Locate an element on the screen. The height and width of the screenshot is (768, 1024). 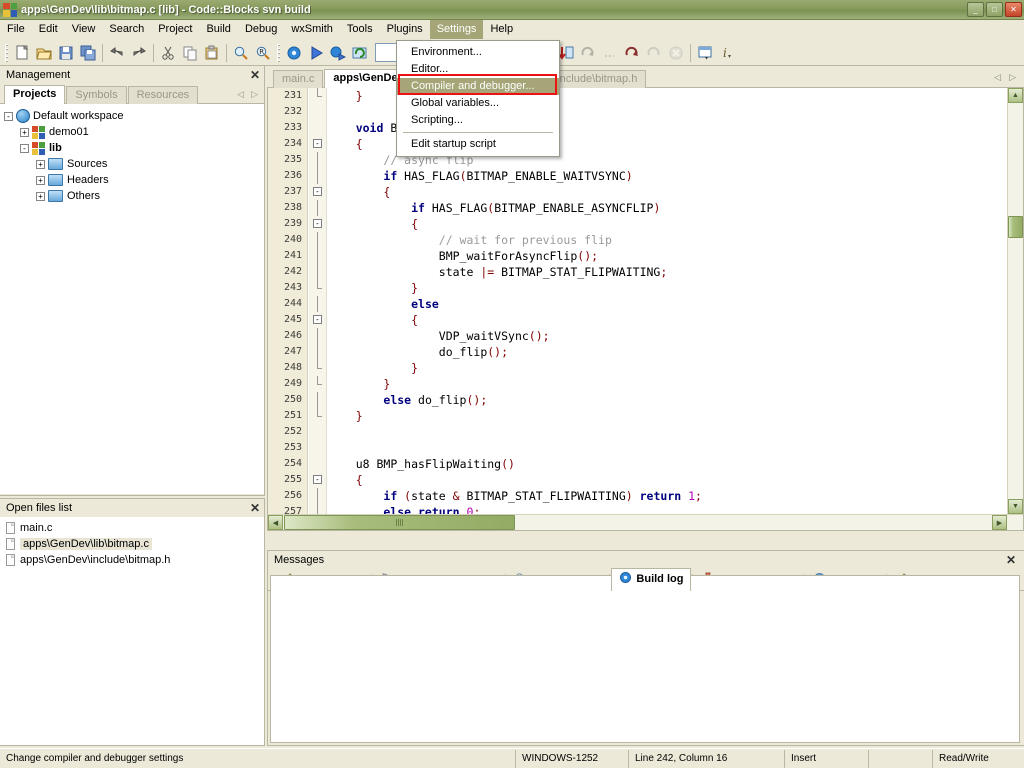
editor-tab-nav: ◁ ▷ is located at coordinates (1005, 77).